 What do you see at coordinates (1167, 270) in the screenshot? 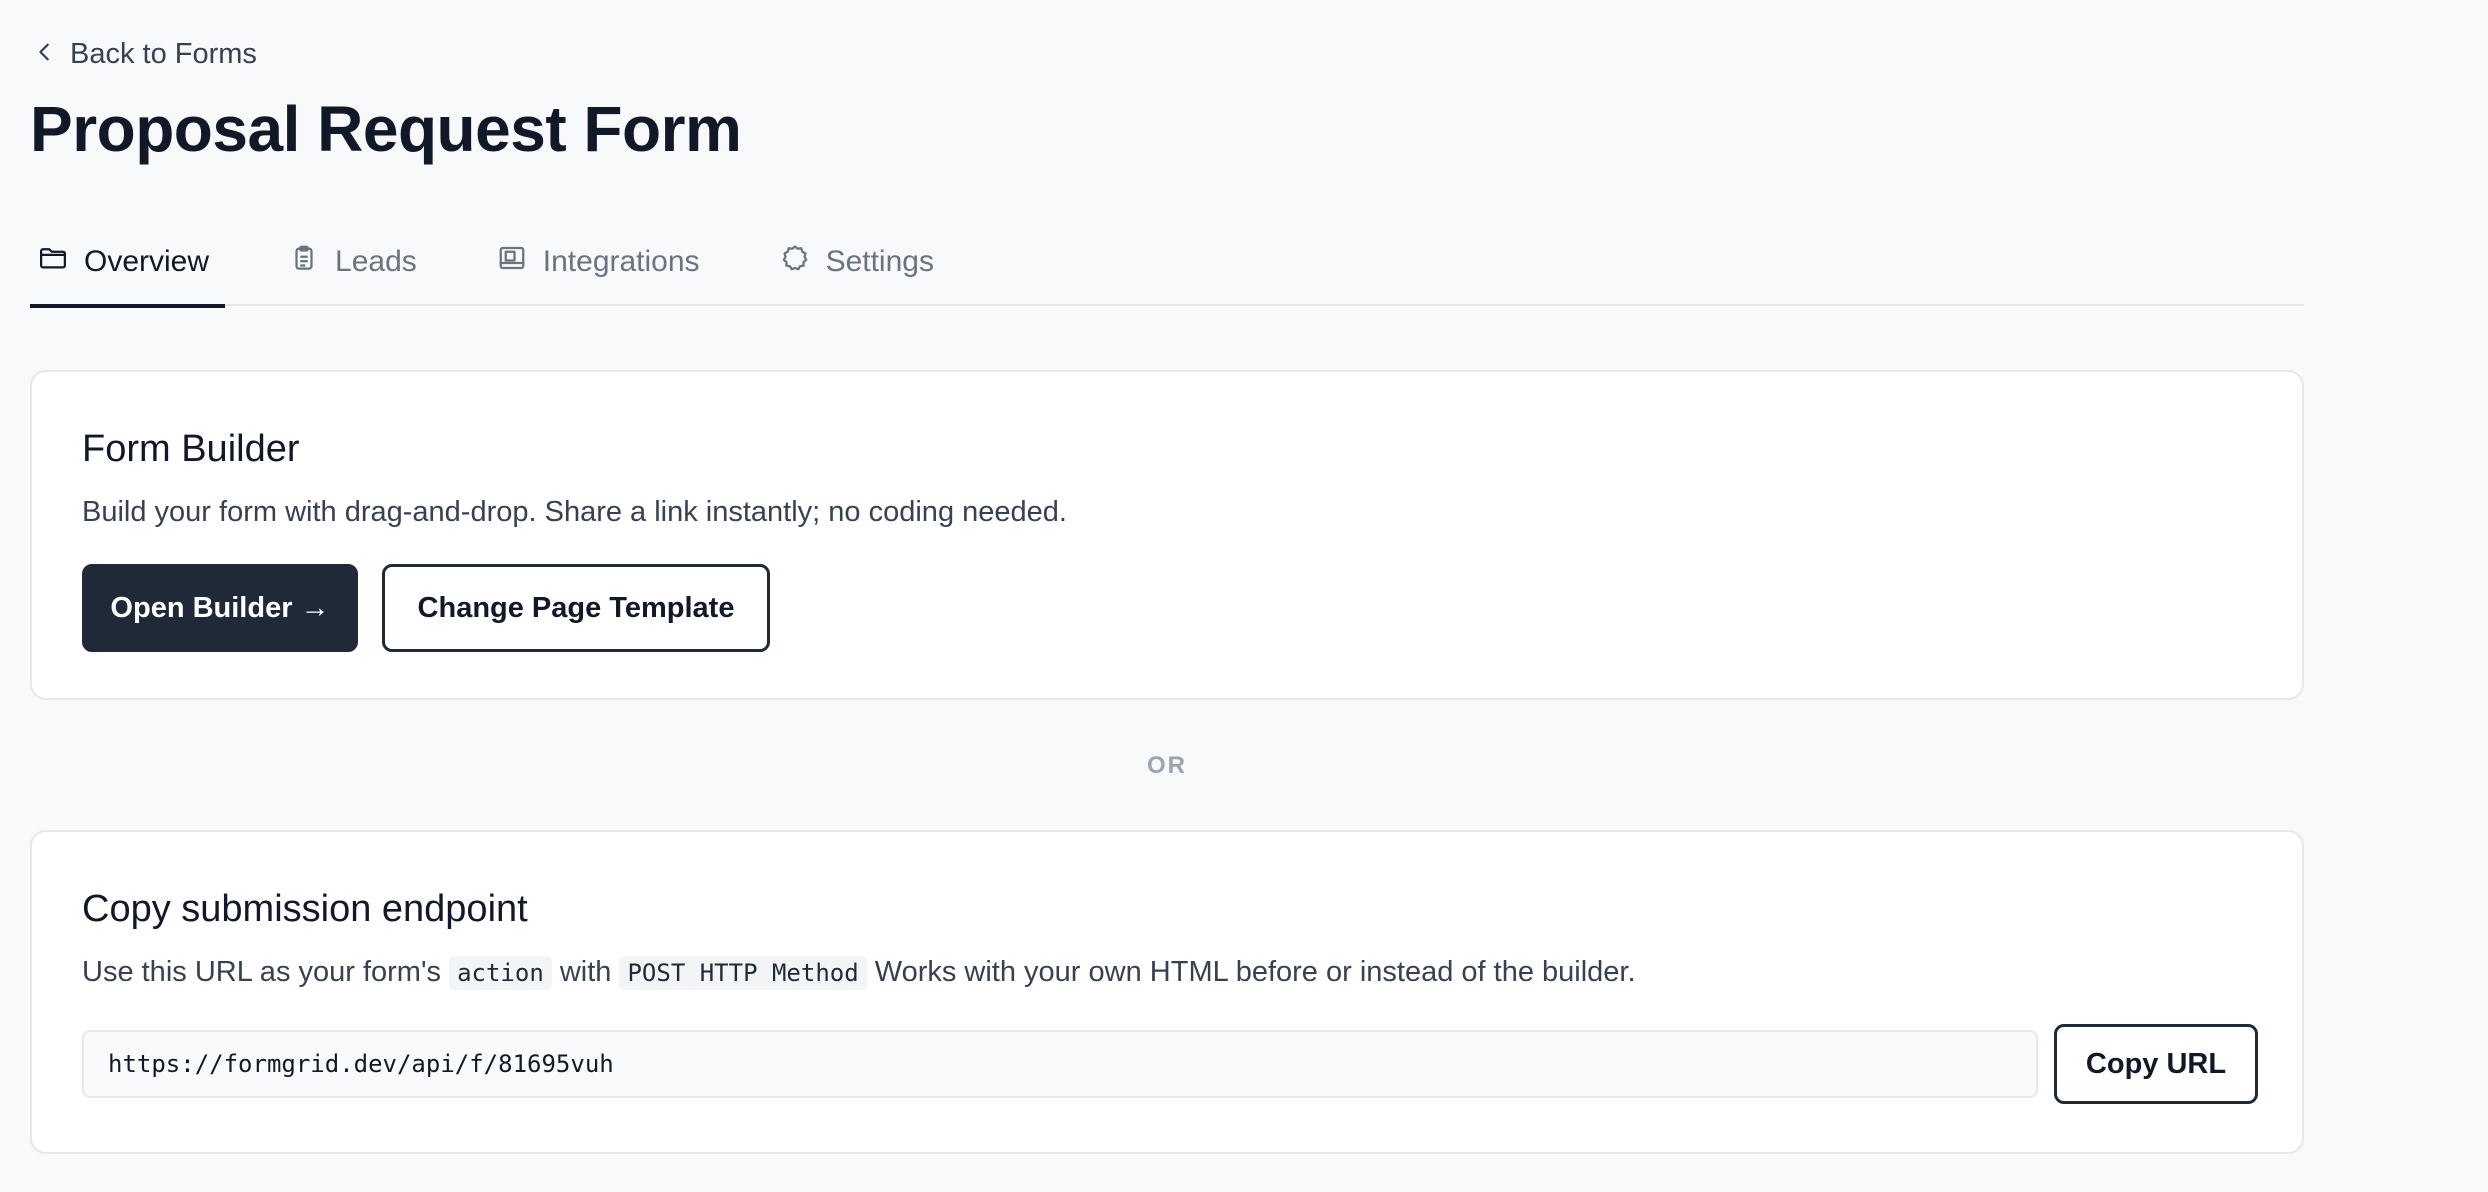
I see `tab-bar: Overview Leads Integrations Settings` at bounding box center [1167, 270].